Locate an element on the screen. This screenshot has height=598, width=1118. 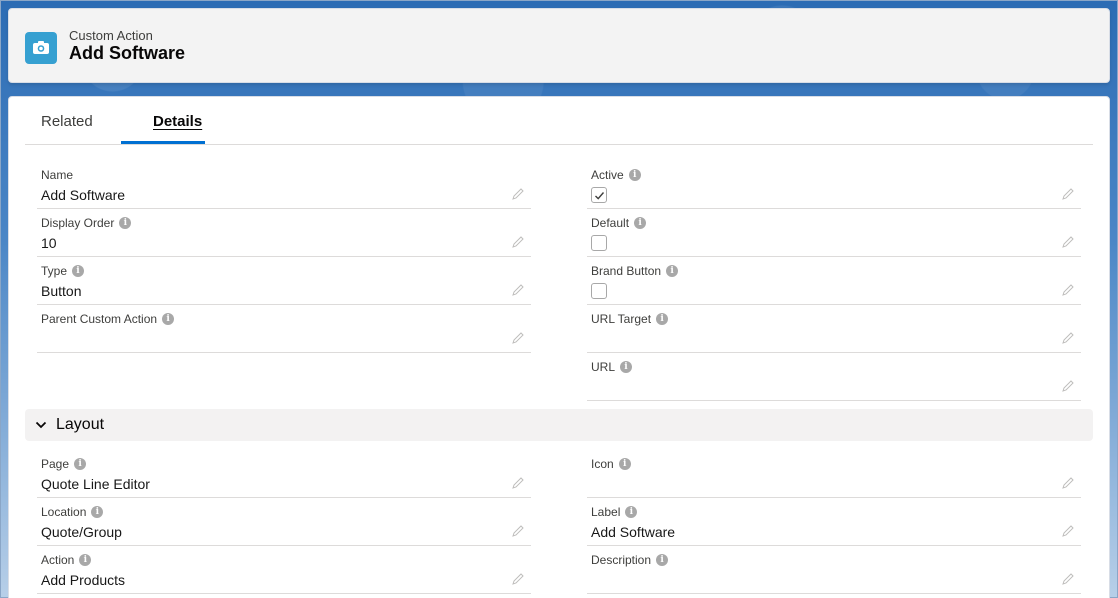
field-label: Label is located at coordinates (606, 512).